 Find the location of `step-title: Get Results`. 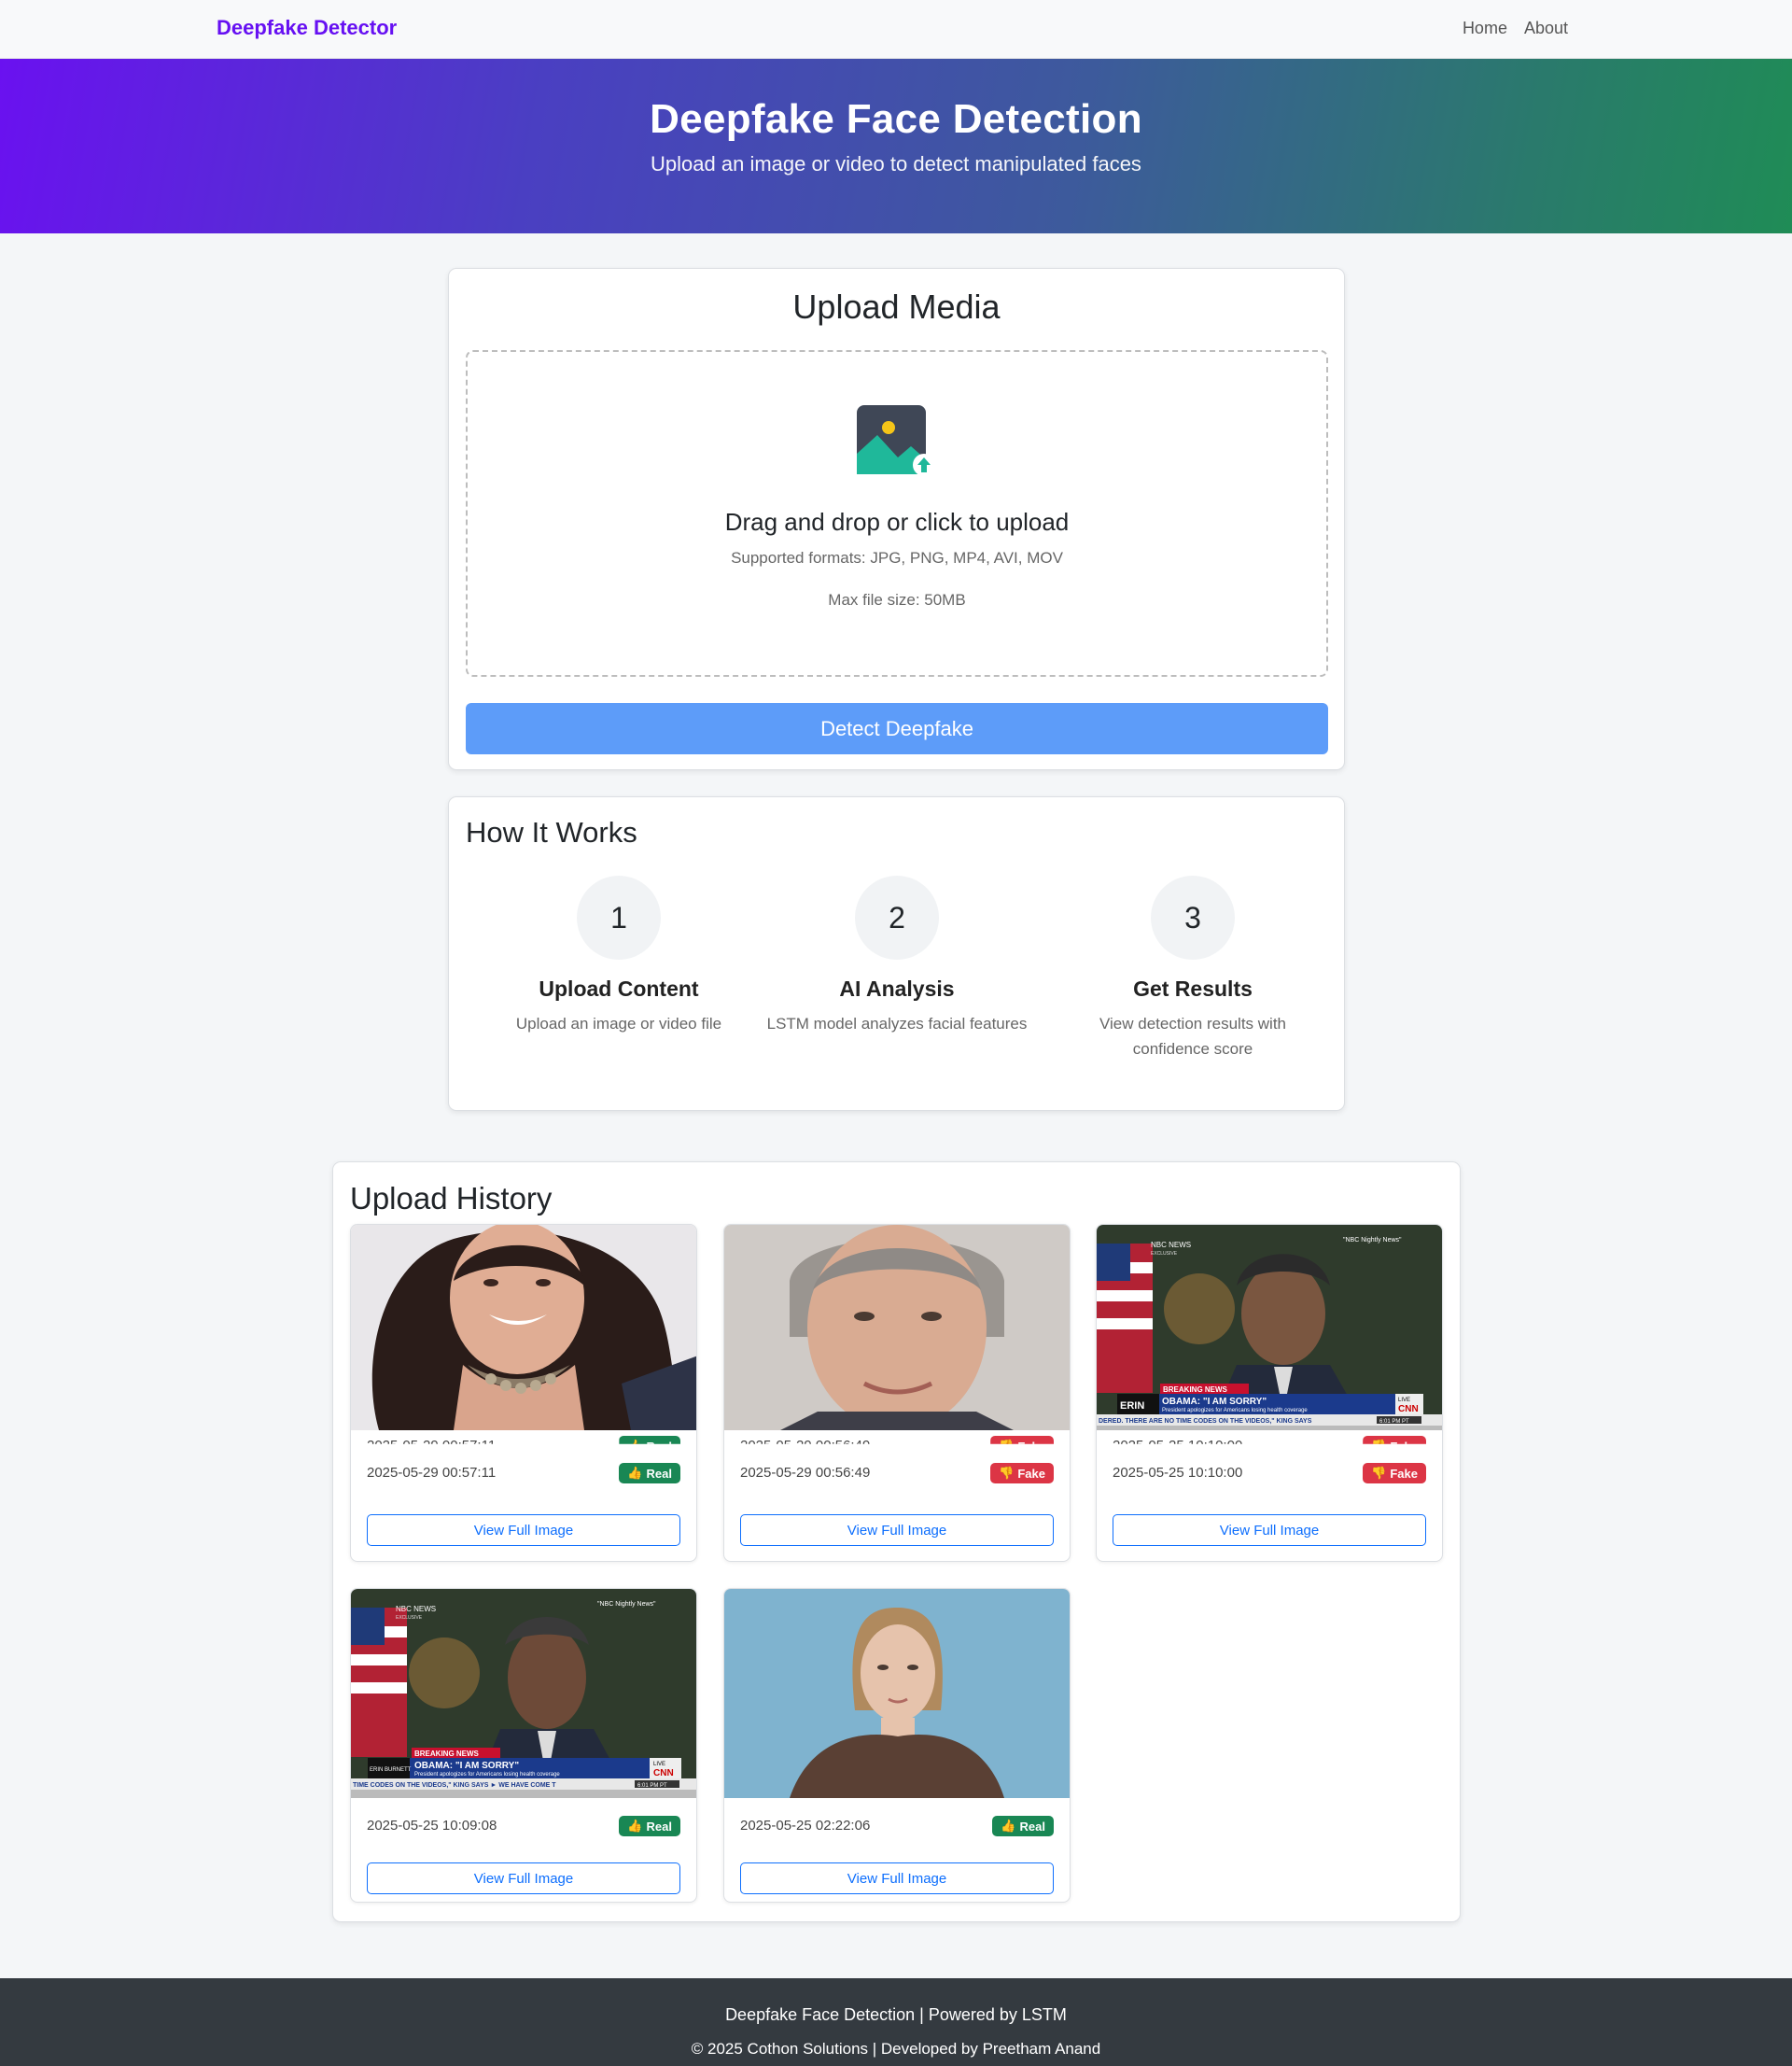

step-title: Get Results is located at coordinates (1193, 989).